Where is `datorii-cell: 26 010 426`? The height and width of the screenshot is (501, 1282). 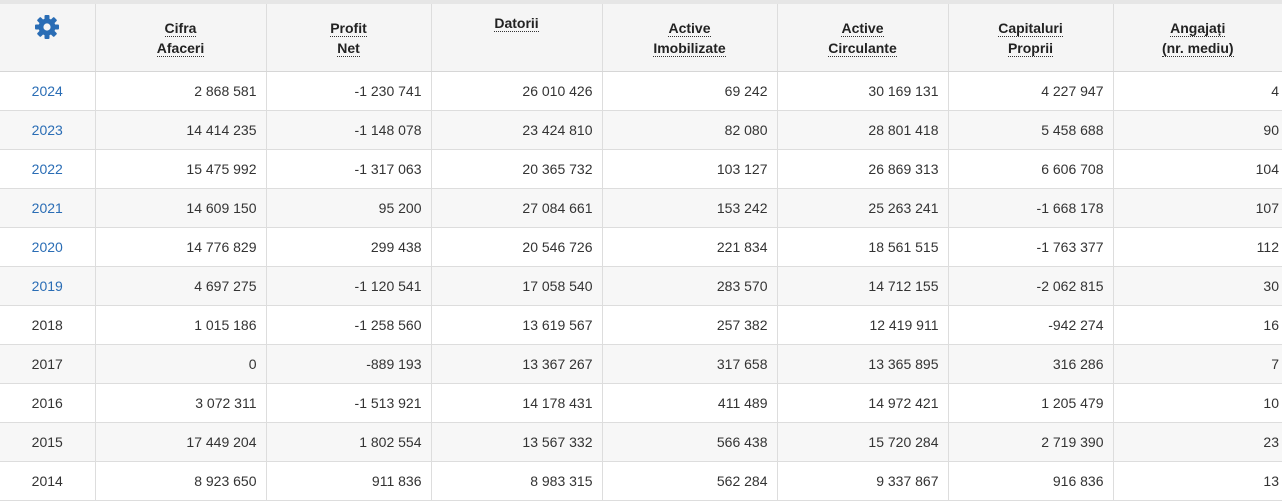 datorii-cell: 26 010 426 is located at coordinates (517, 91).